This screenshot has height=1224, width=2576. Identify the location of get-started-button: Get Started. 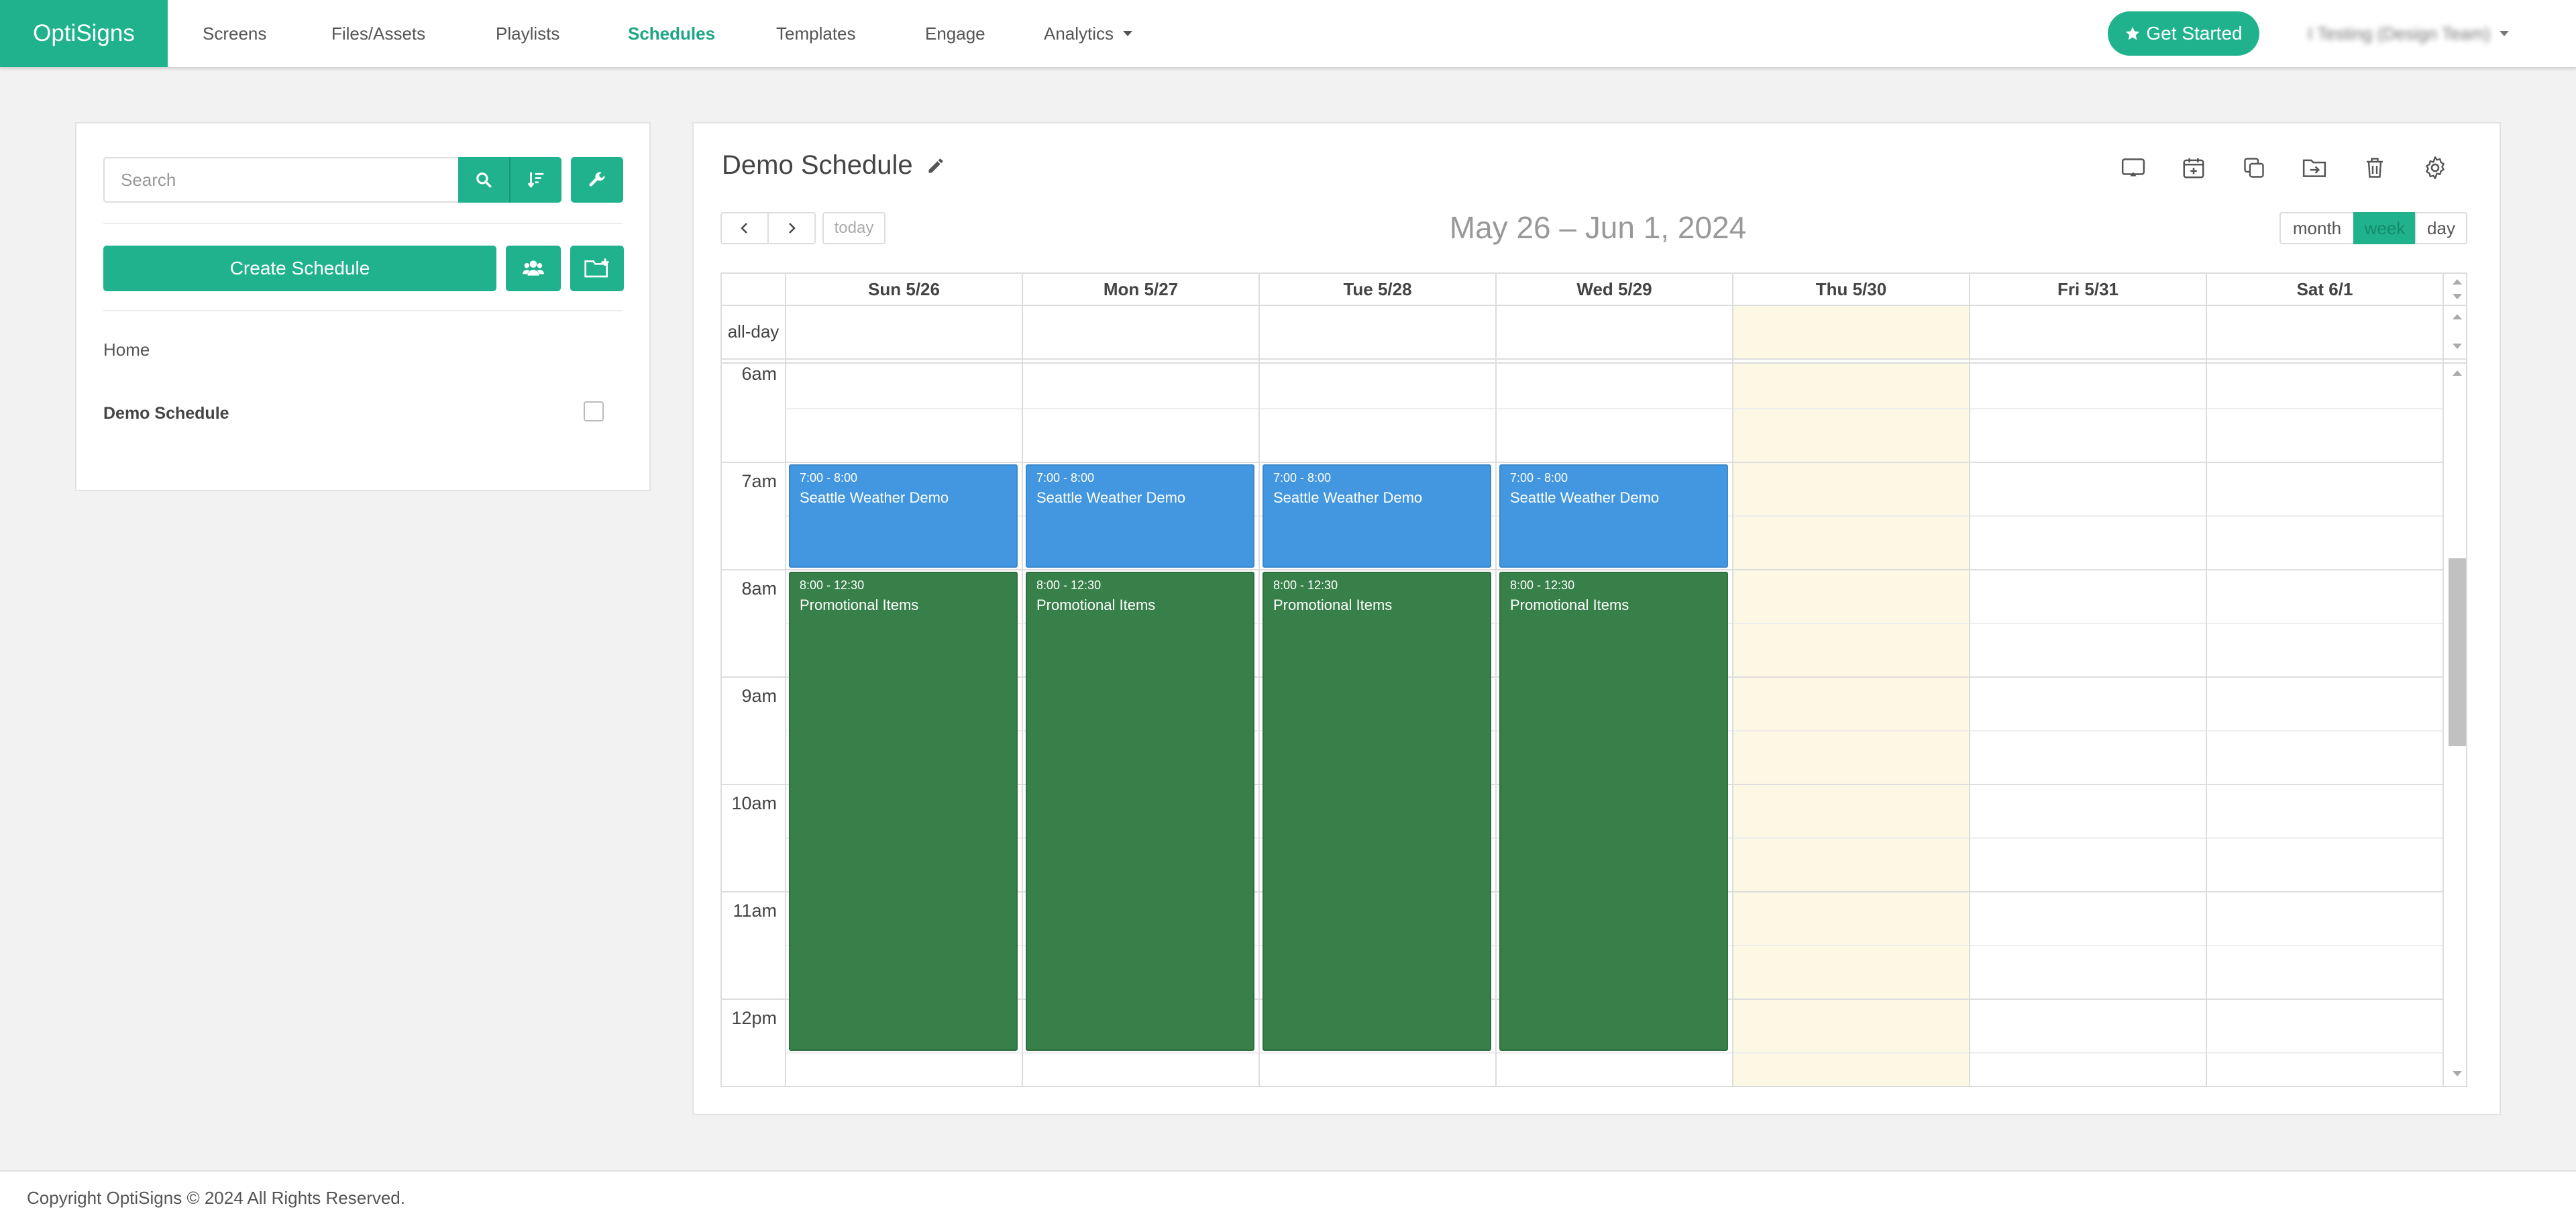
(2183, 33).